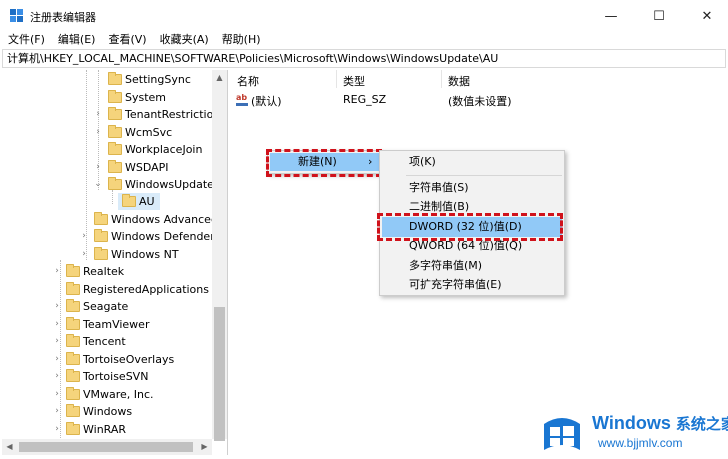 The width and height of the screenshot is (728, 459). I want to click on menu-file: 文件(F), so click(26, 40).